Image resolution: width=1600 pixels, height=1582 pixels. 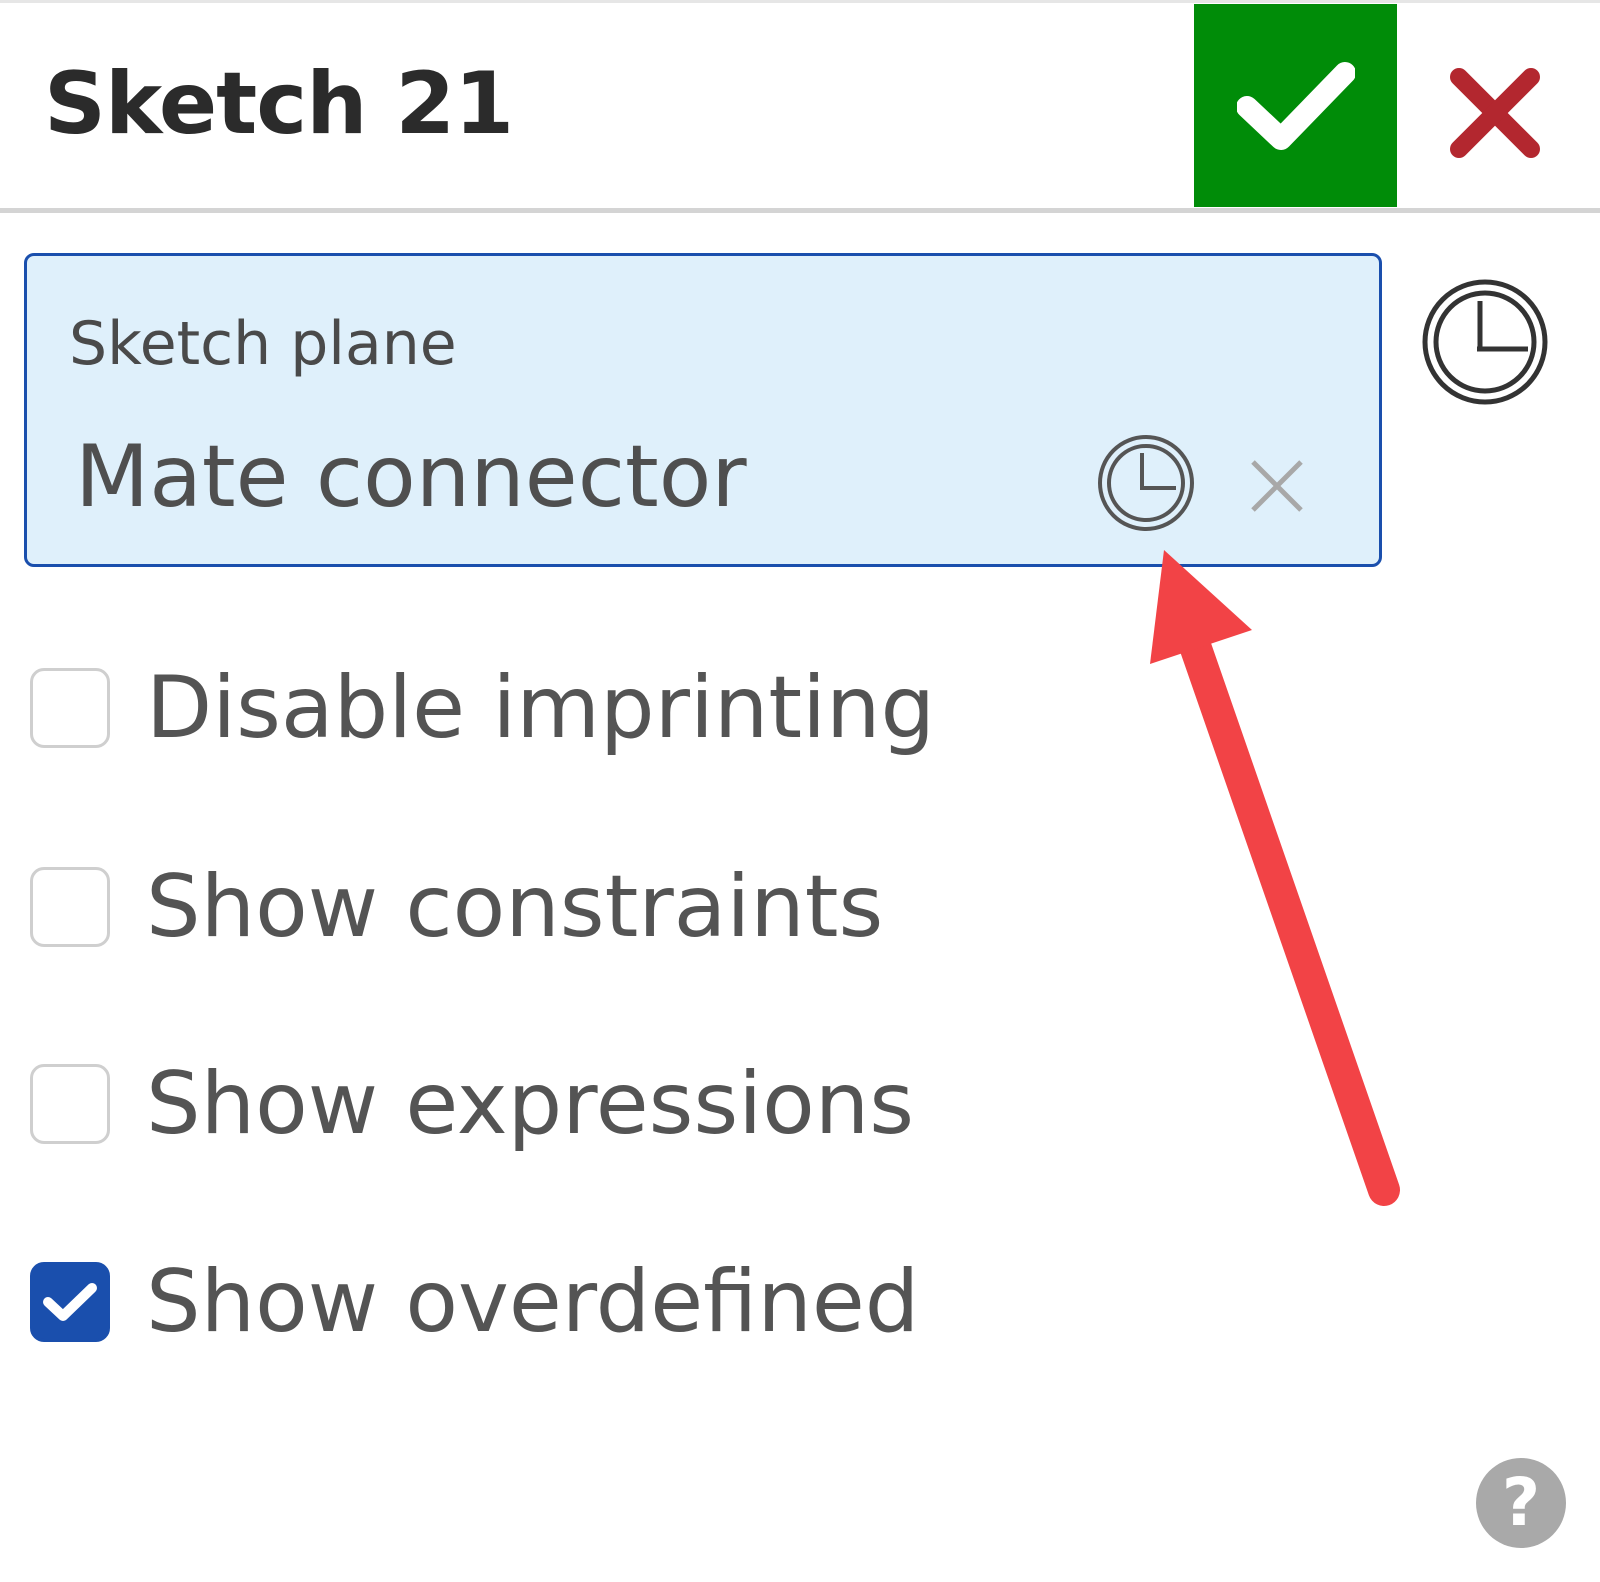 What do you see at coordinates (530, 1104) in the screenshot?
I see `show-expressions-label: Show expressions` at bounding box center [530, 1104].